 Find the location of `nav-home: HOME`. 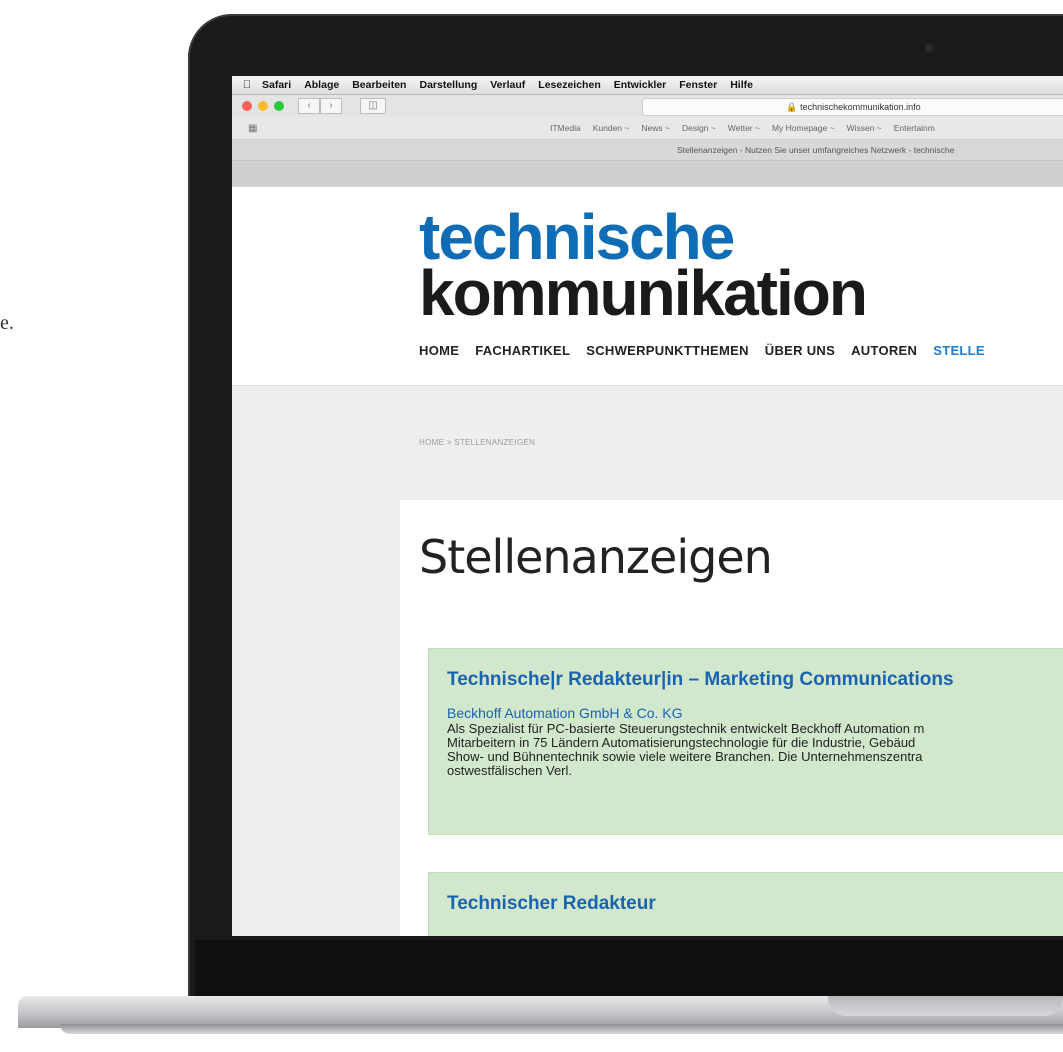

nav-home: HOME is located at coordinates (439, 350).